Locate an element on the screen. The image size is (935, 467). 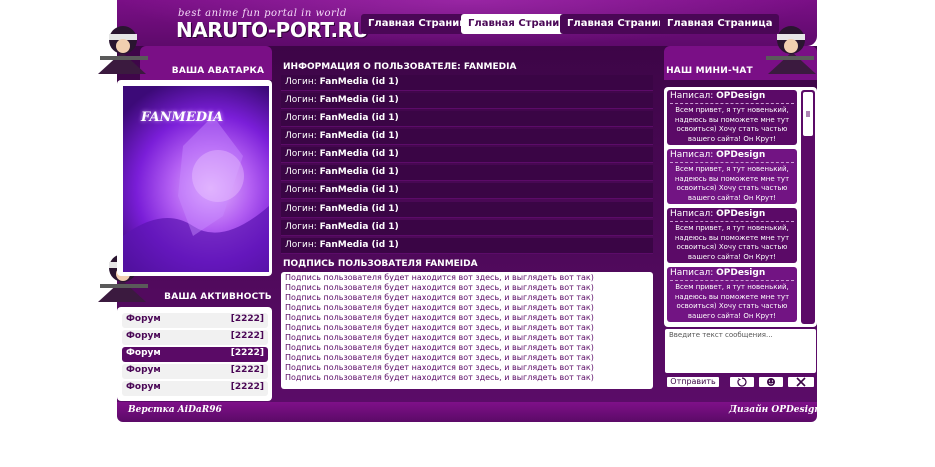
refresh-icon is located at coordinates (742, 382).